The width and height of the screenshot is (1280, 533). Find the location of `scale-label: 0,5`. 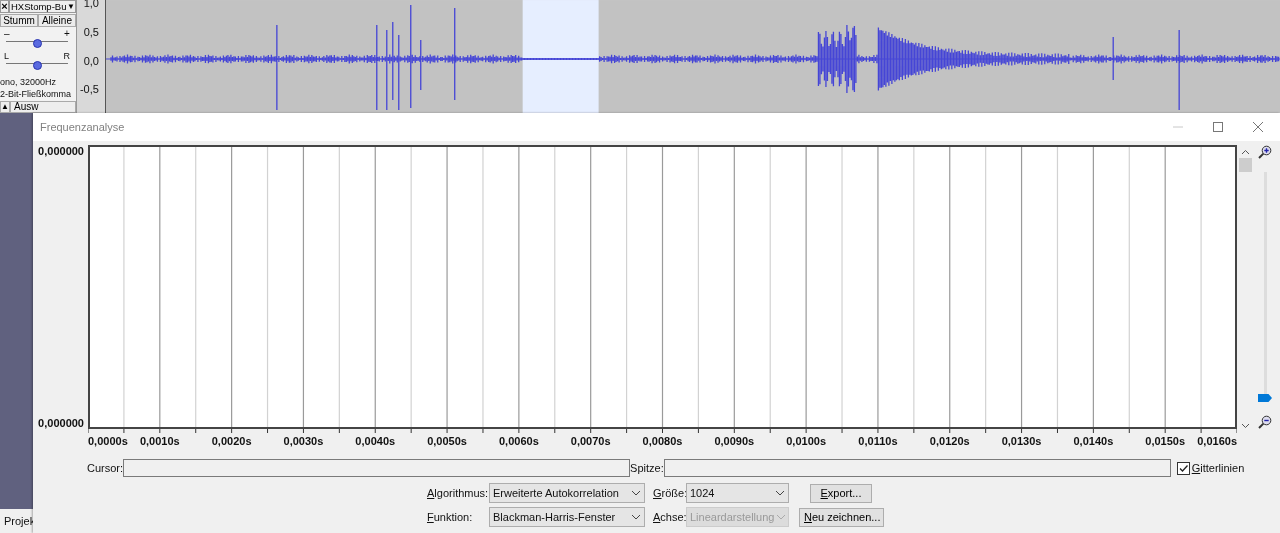

scale-label: 0,5 is located at coordinates (91, 33).